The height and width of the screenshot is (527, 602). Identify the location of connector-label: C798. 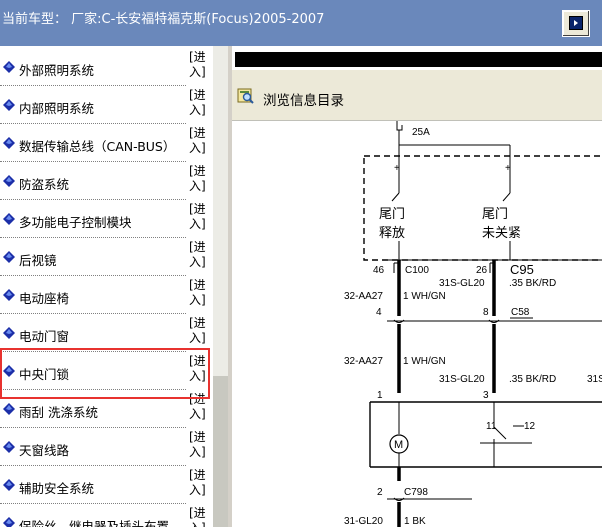
(416, 492).